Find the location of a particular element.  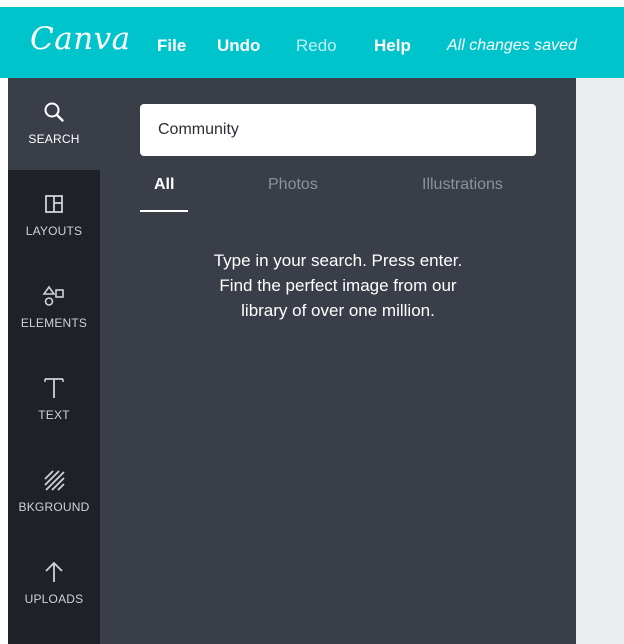

active-tab-indicator is located at coordinates (164, 211).